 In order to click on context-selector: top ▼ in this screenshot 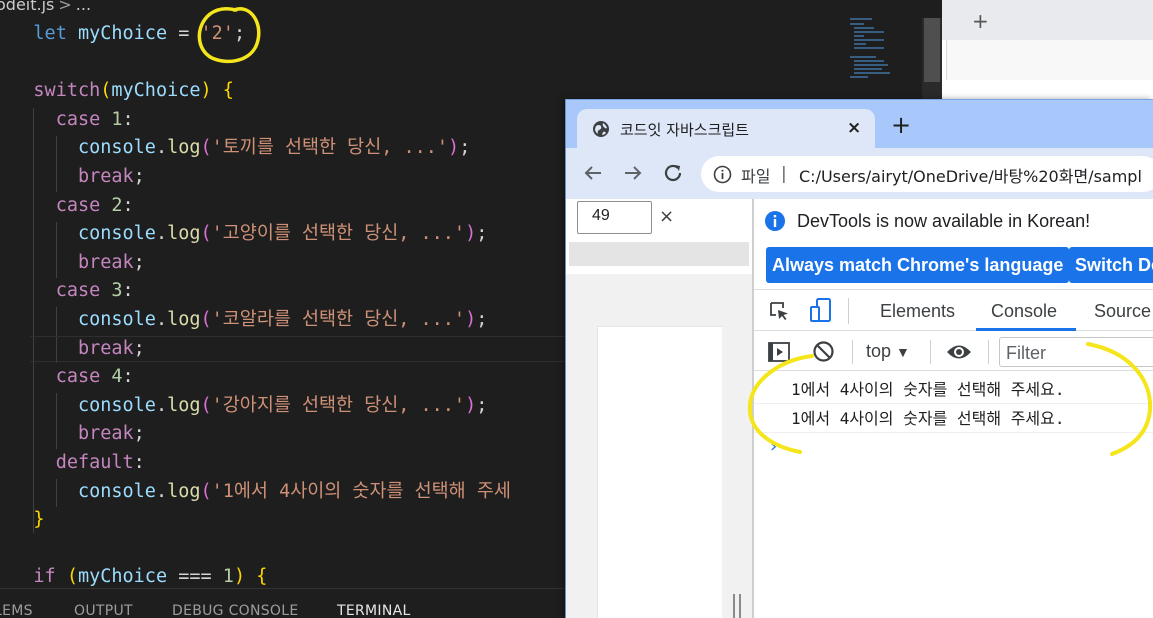, I will do `click(888, 351)`.